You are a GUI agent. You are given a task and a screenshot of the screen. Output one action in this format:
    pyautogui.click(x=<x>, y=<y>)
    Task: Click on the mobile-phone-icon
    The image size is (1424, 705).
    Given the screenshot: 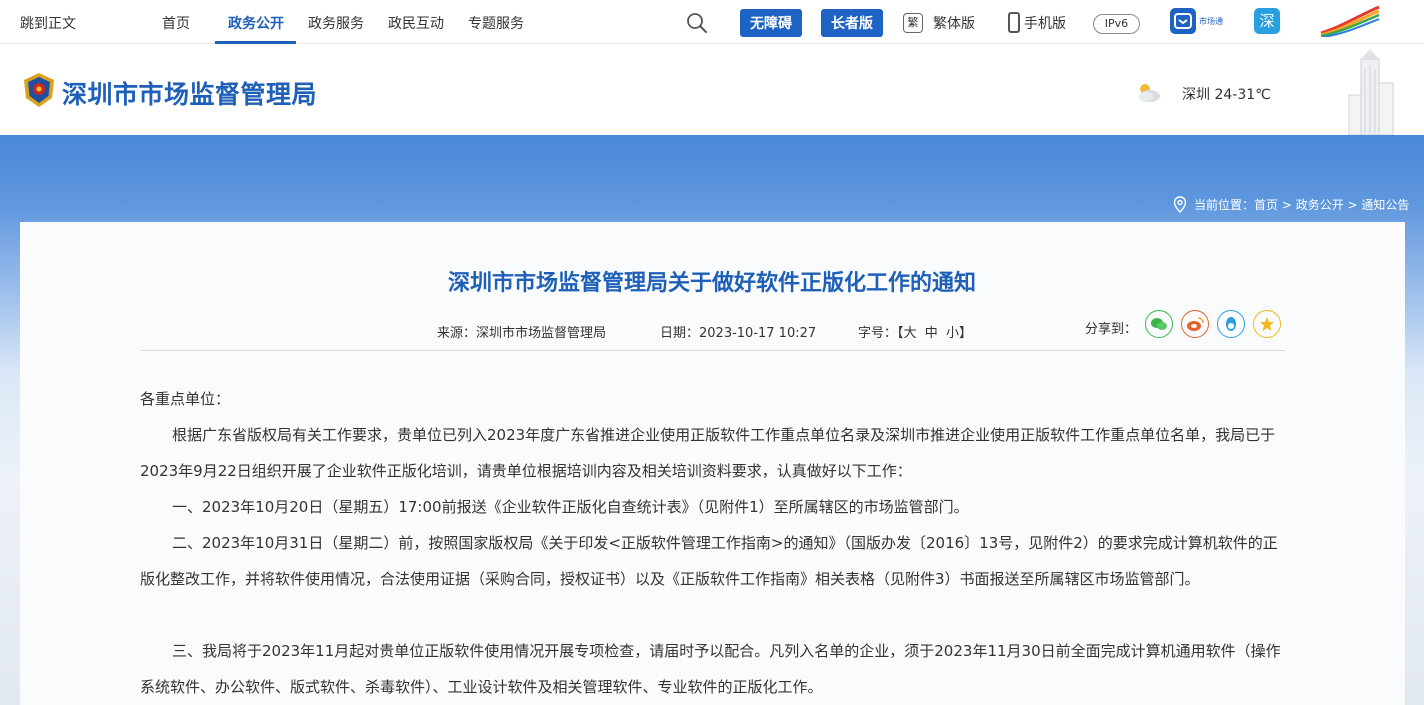 What is the action you would take?
    pyautogui.click(x=1014, y=22)
    